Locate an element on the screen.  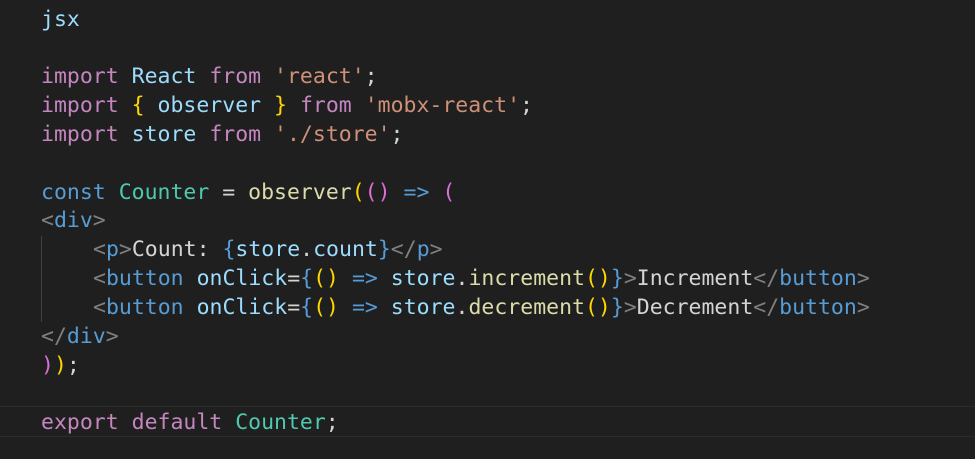
token: React is located at coordinates (164, 76).